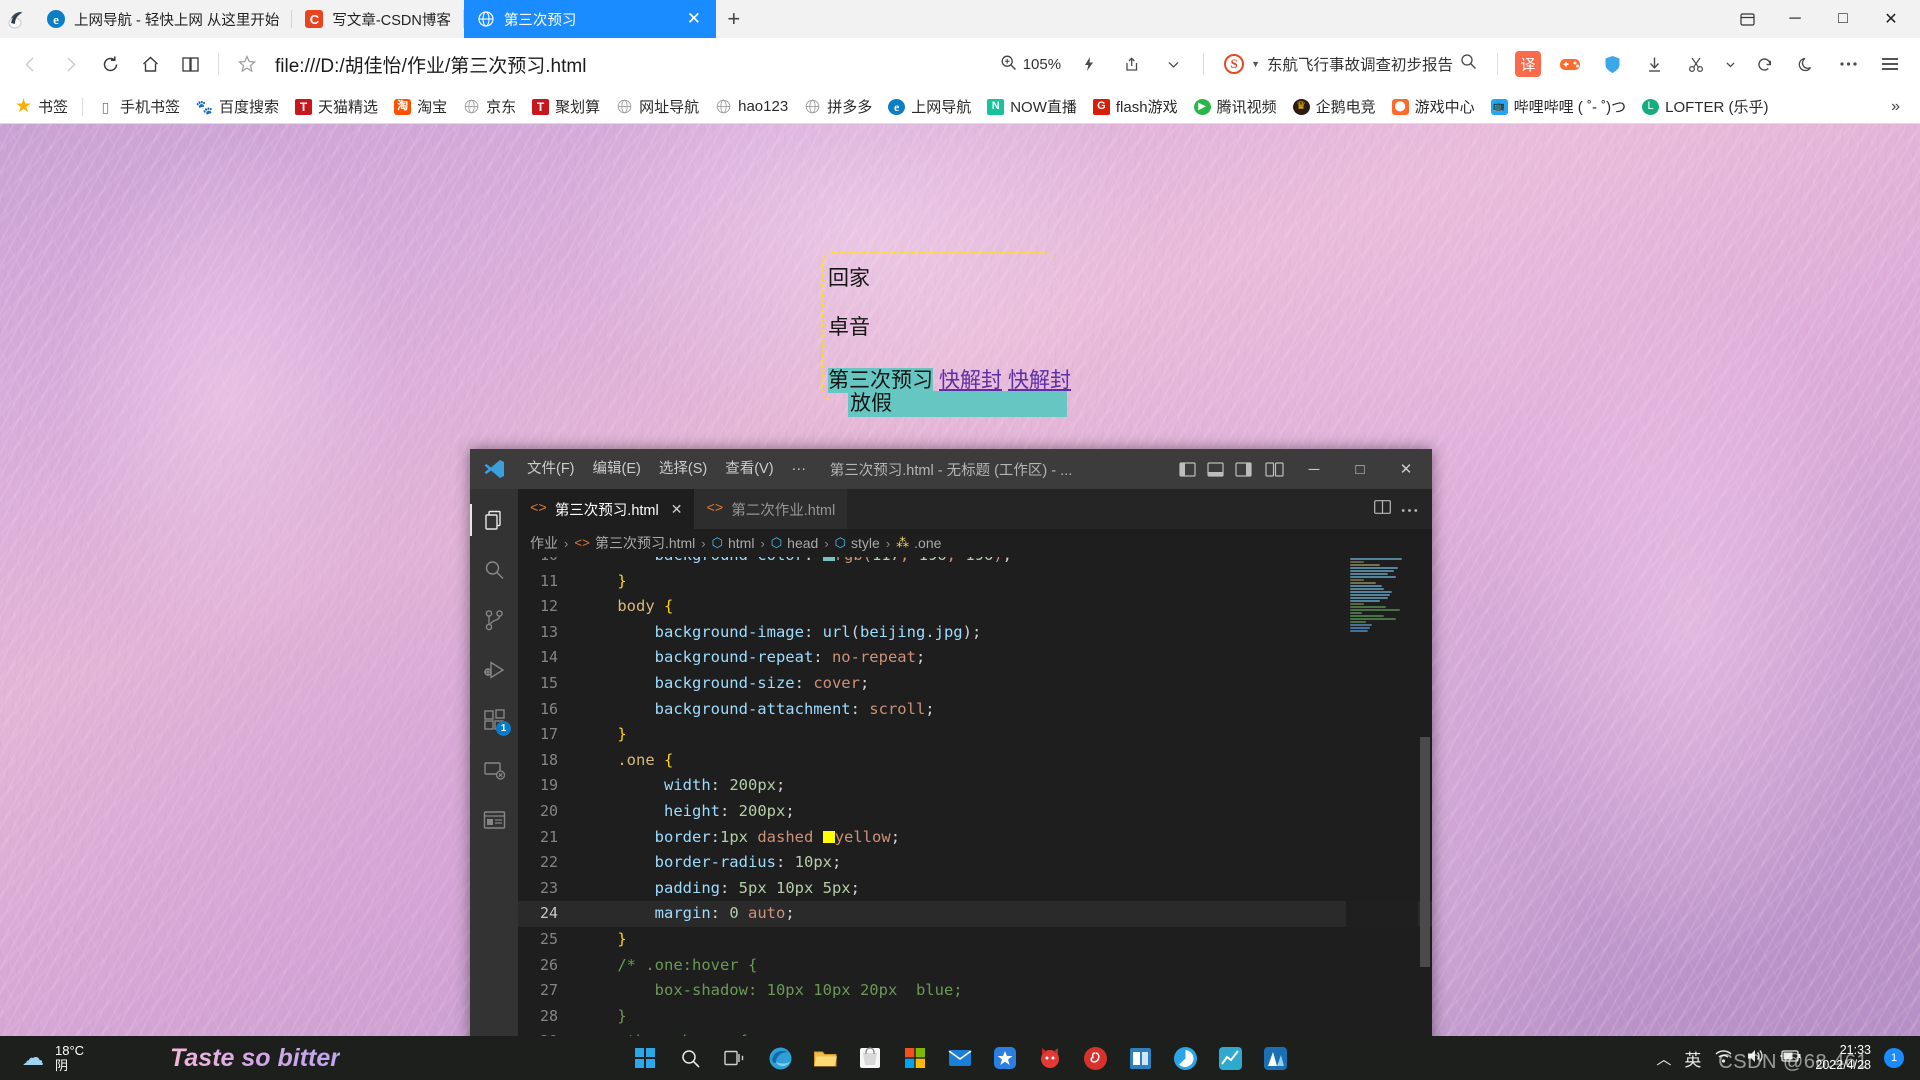  Describe the element at coordinates (960, 1058) in the screenshot. I see `mail-icon` at that location.